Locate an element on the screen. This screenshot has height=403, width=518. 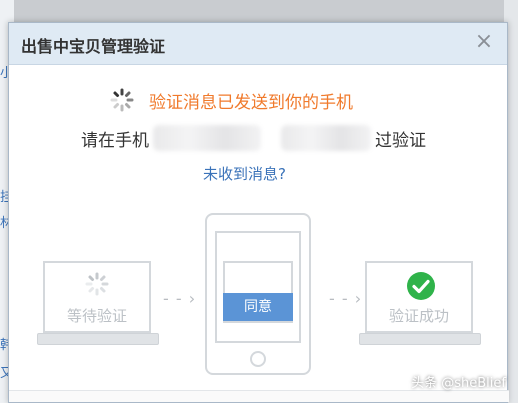
waiting-label: 等待验证 is located at coordinates (96, 316).